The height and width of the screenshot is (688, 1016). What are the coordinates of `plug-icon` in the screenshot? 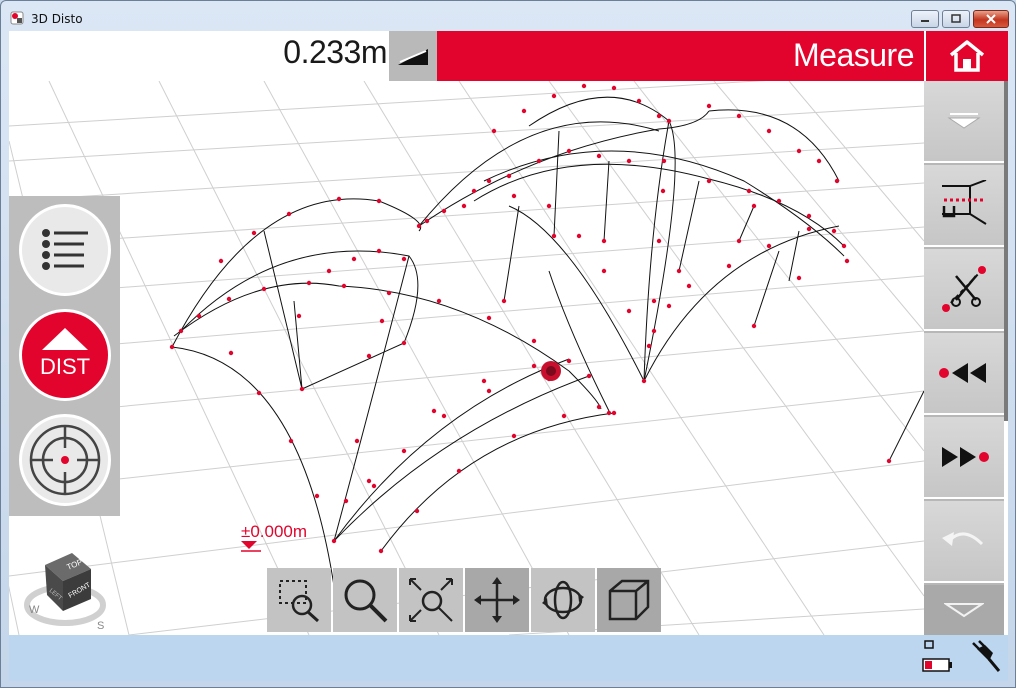 It's located at (986, 656).